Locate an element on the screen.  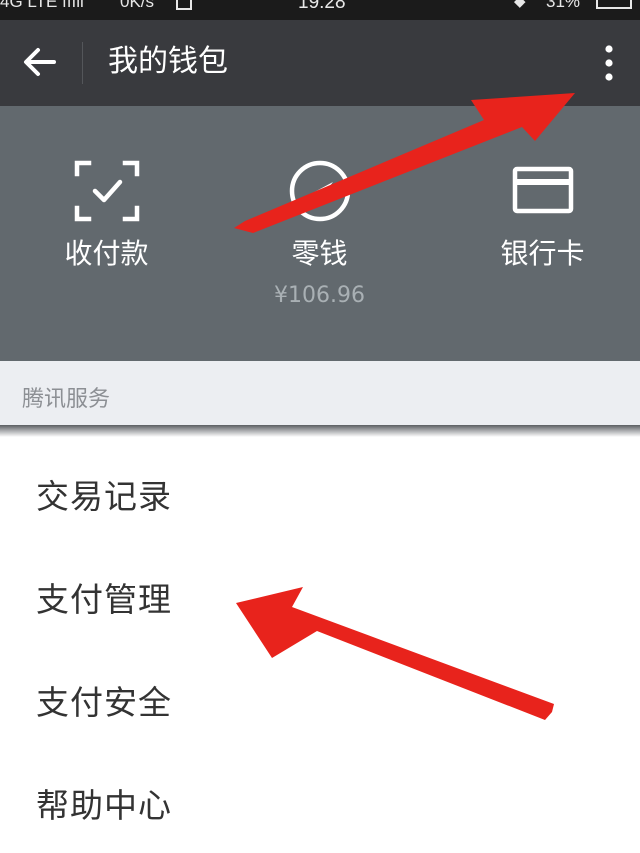
menu-item-label: 交易记录 is located at coordinates (104, 496).